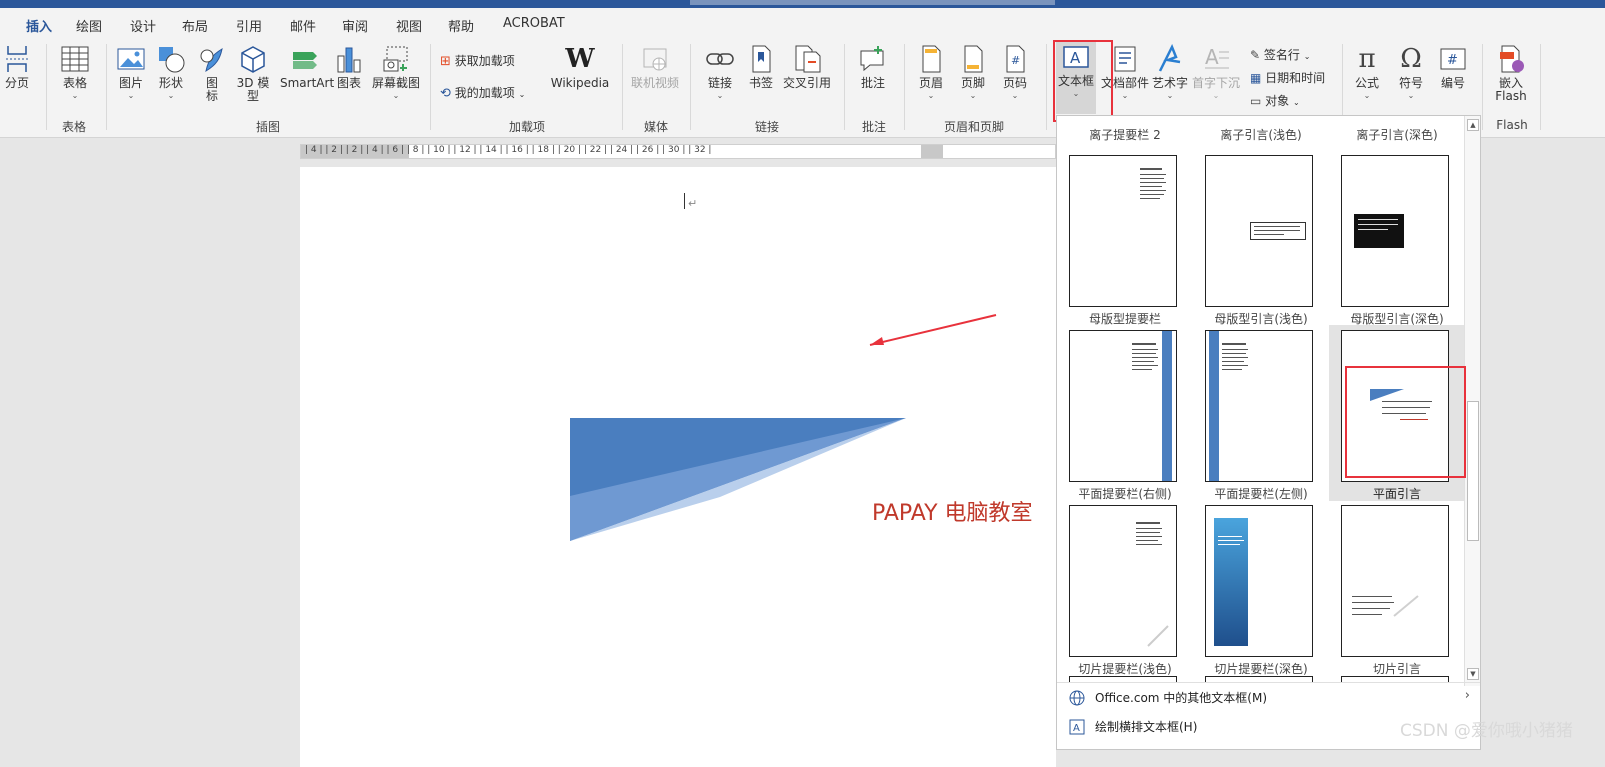  What do you see at coordinates (931, 59) in the screenshot?
I see `header-icon` at bounding box center [931, 59].